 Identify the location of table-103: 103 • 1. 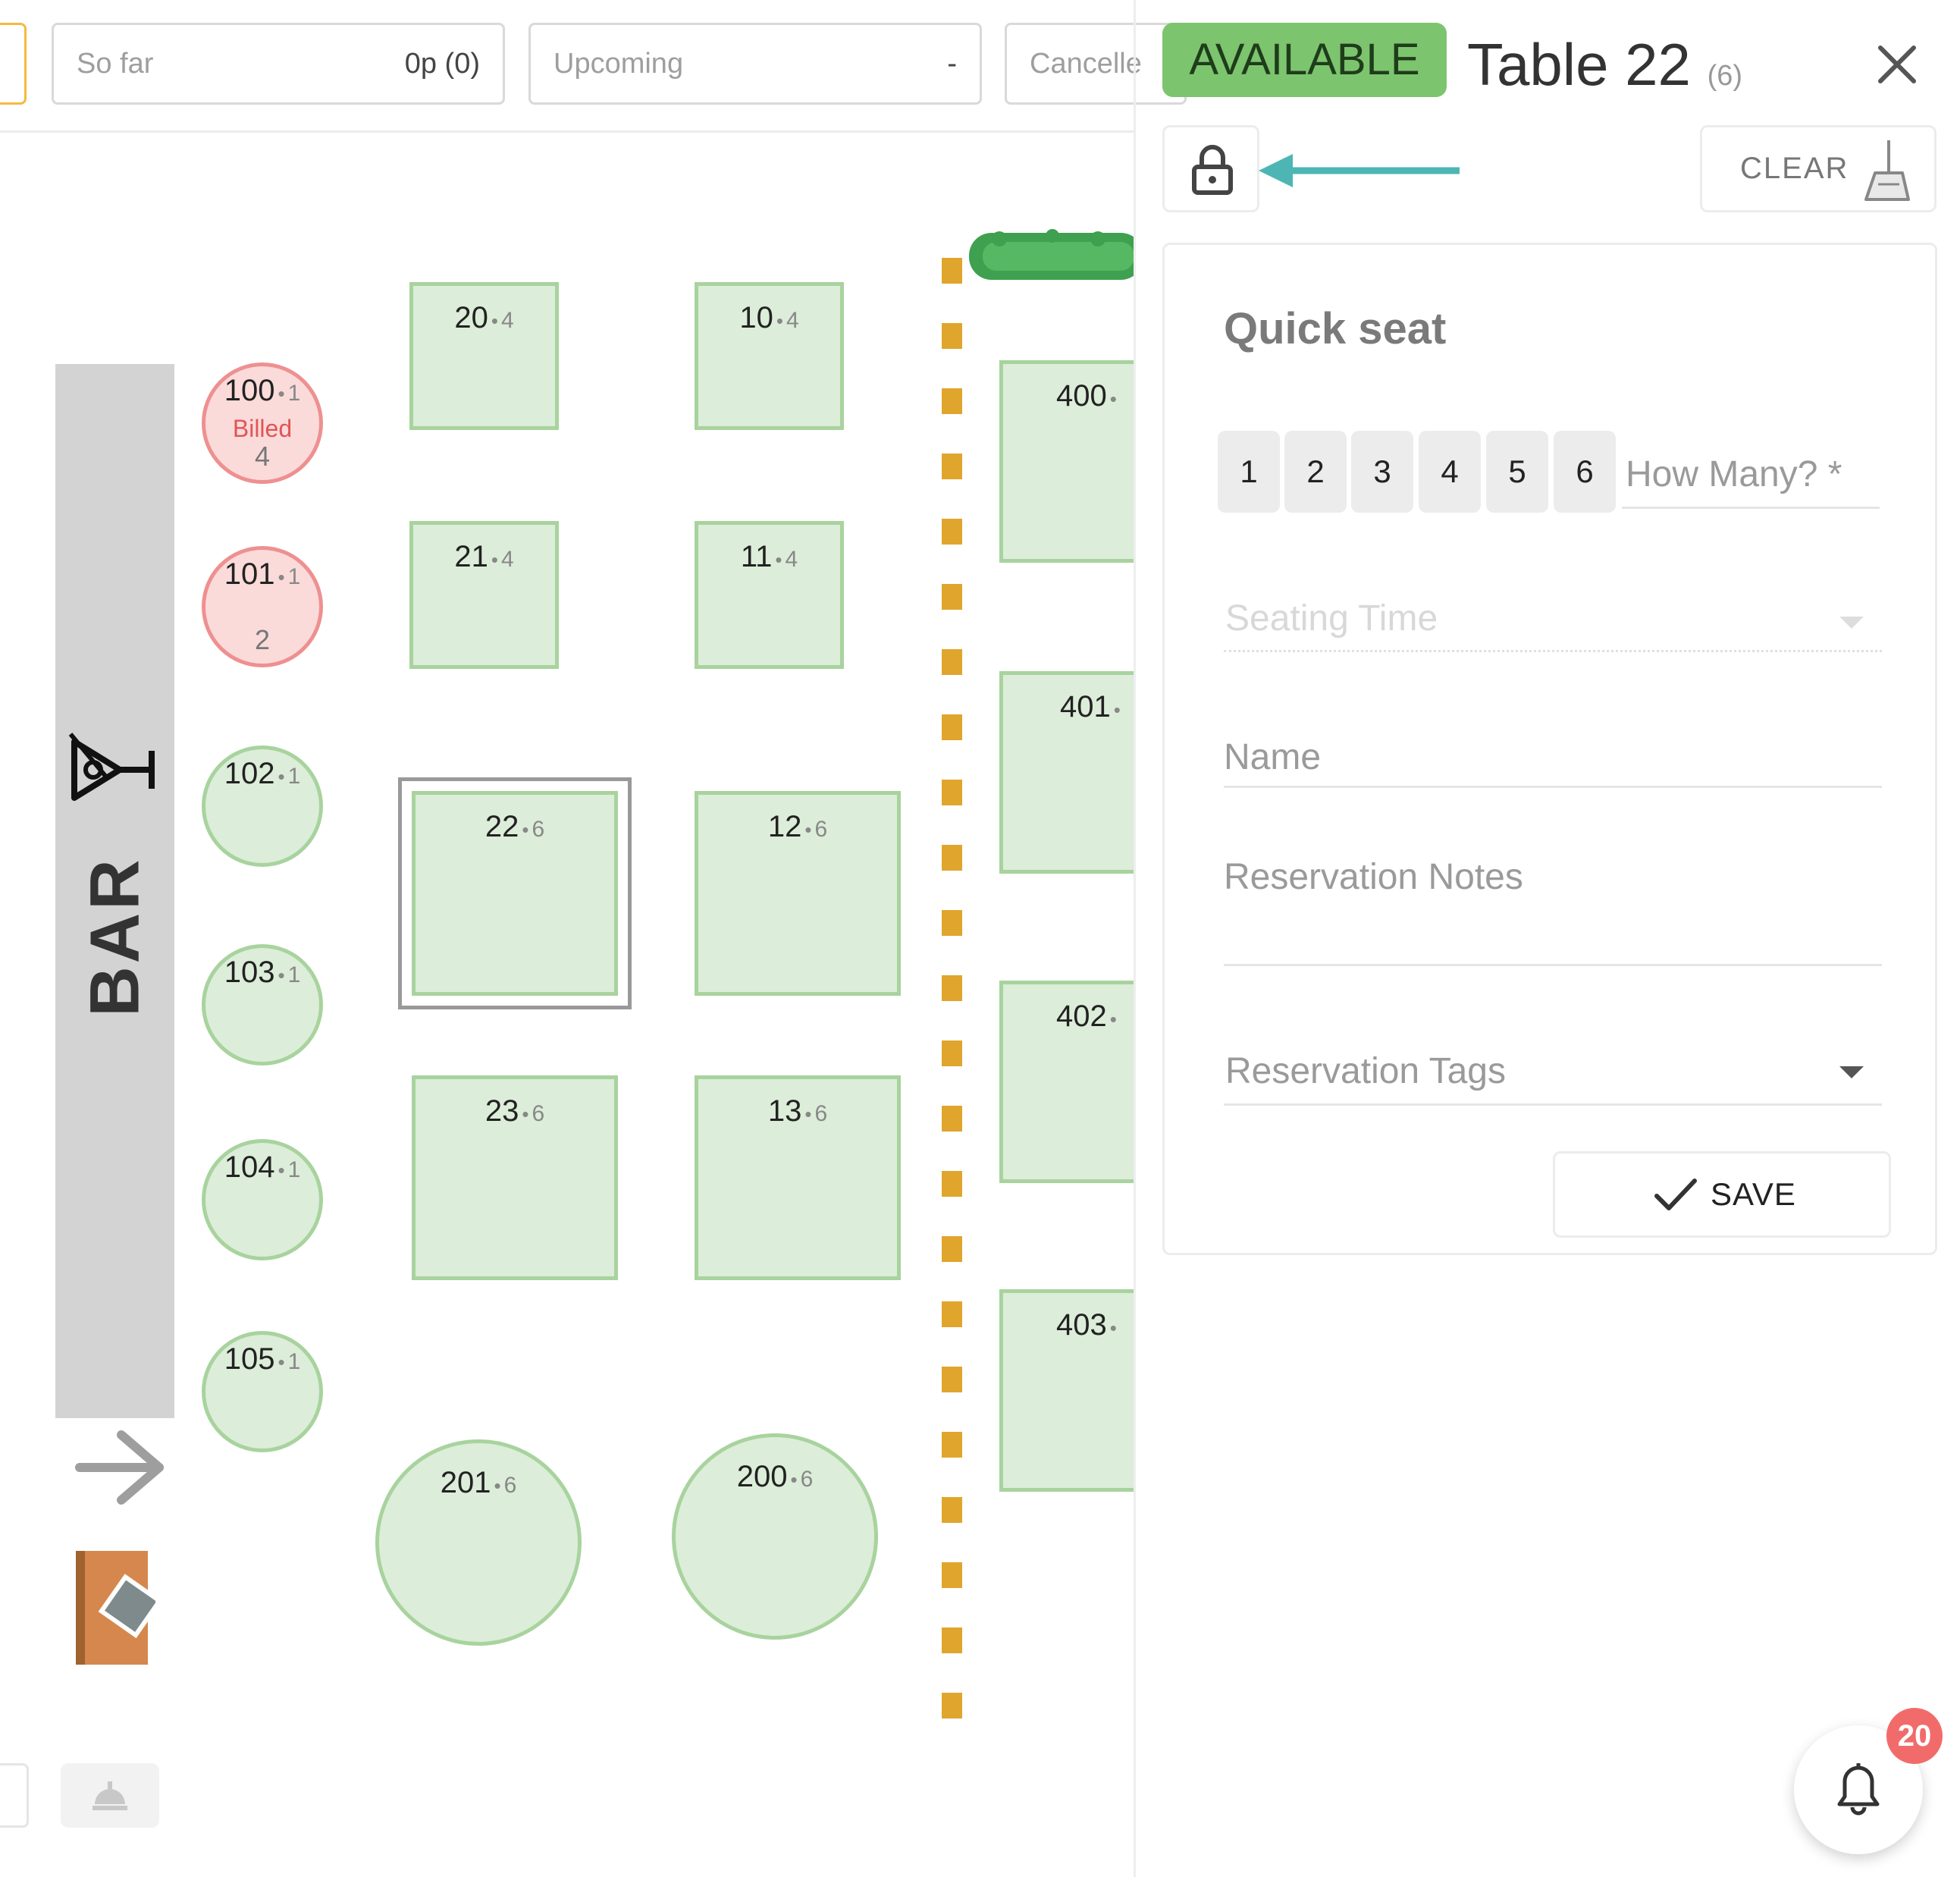
(263, 1005).